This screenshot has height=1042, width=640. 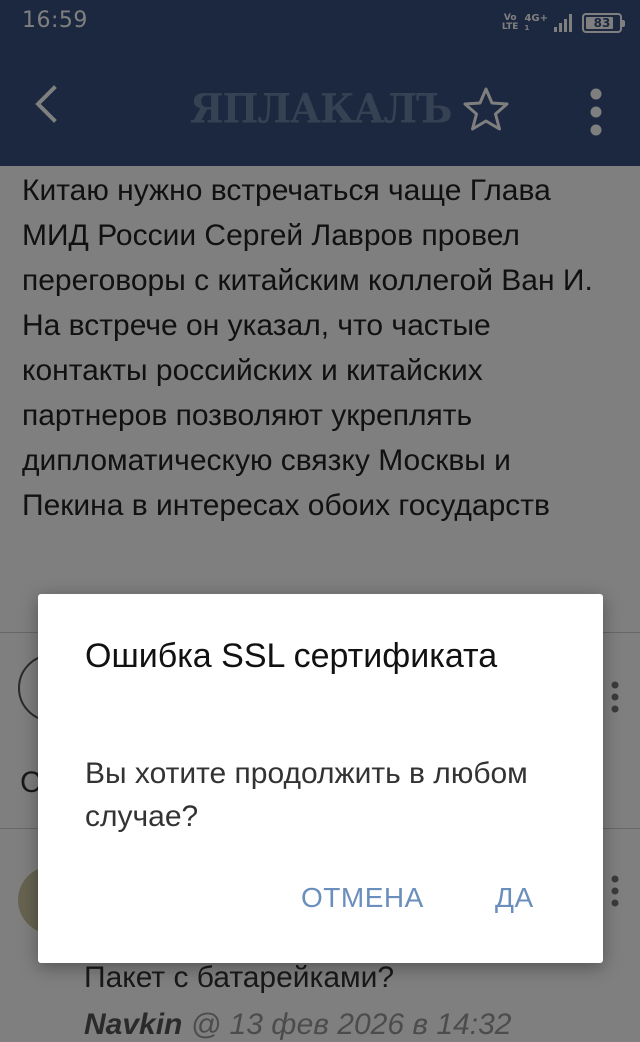 I want to click on confirm-button: ДА, so click(x=514, y=898).